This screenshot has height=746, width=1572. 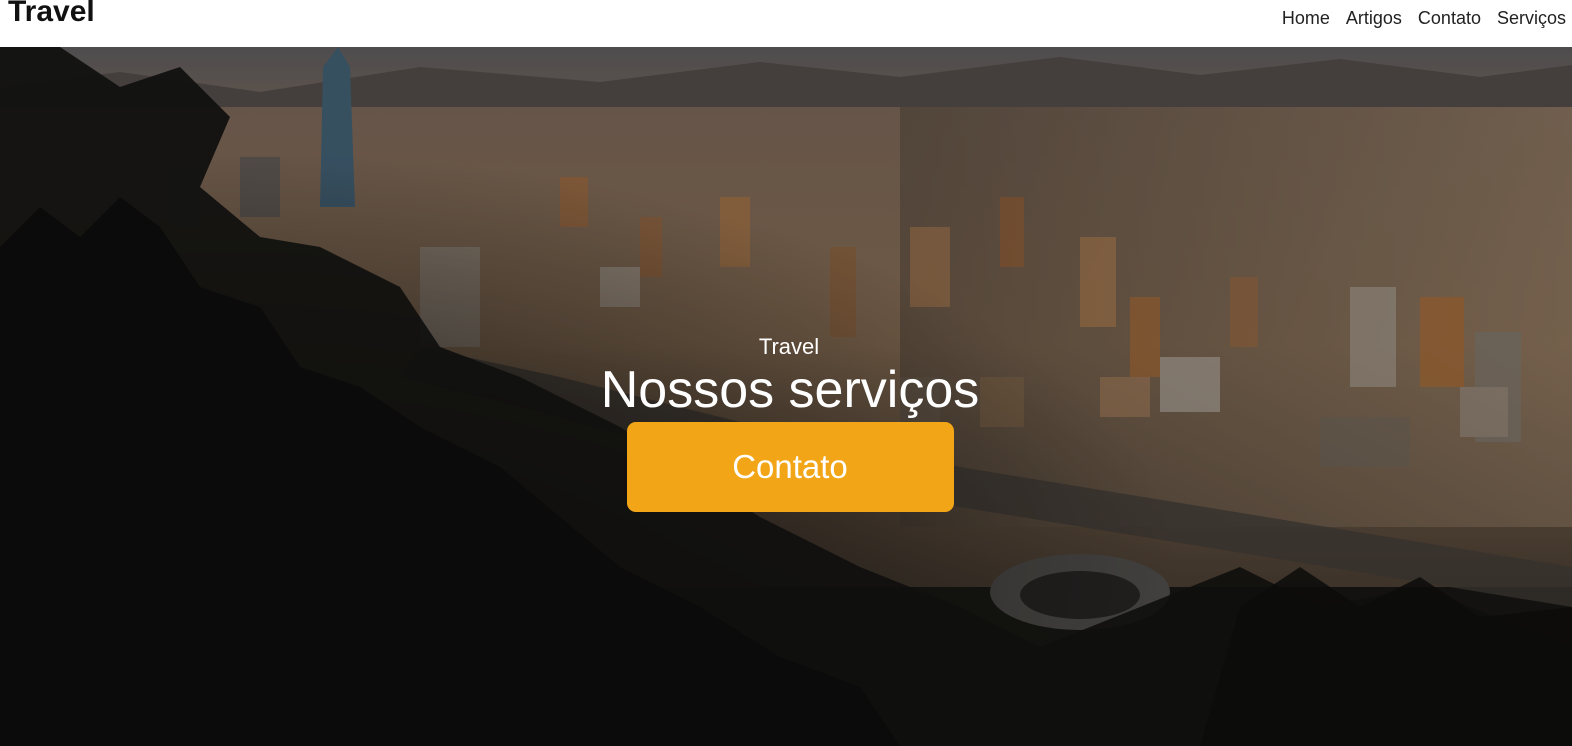 What do you see at coordinates (786, 23) in the screenshot?
I see `top-navbar: Travel Home Artigos Contato Serviços` at bounding box center [786, 23].